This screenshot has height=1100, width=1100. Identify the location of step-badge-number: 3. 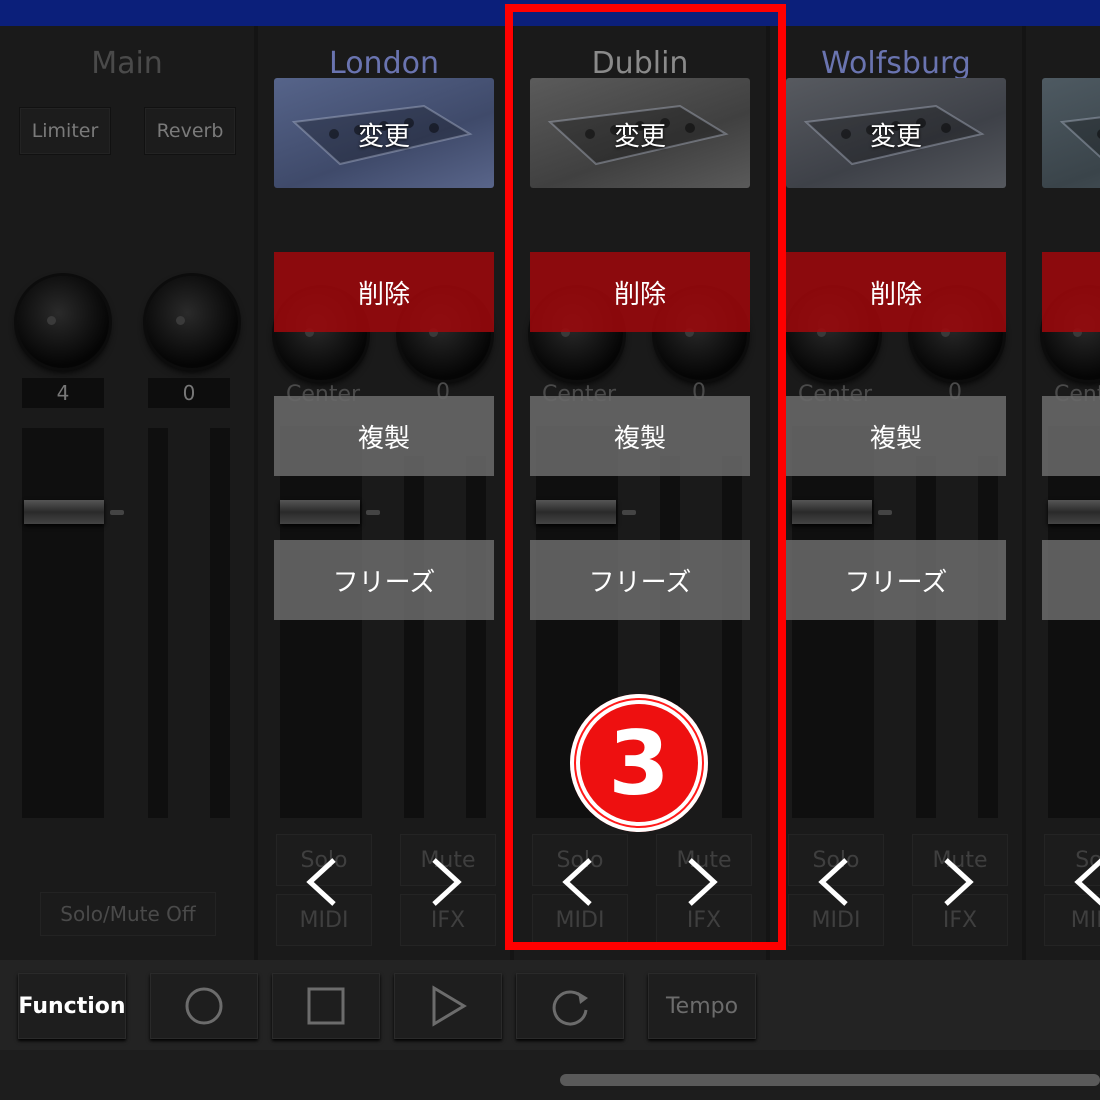
(639, 763).